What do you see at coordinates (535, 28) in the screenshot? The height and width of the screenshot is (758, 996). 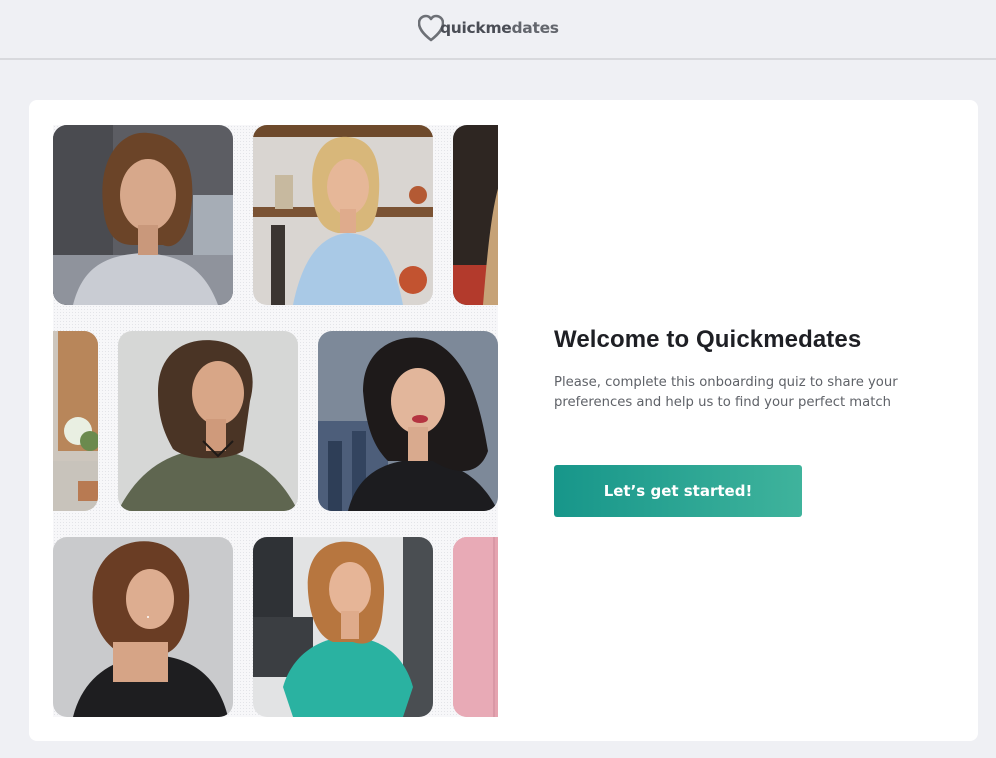 I see `logo-text-dates: dates` at bounding box center [535, 28].